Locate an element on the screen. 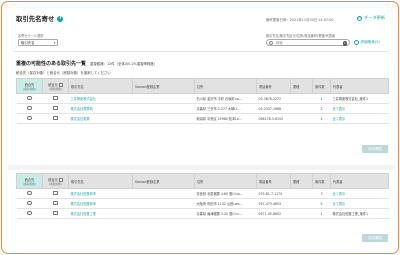 Image resolution: width=400 pixels, height=255 pixels. data-update-link: ↻ データ更新 is located at coordinates (371, 18).